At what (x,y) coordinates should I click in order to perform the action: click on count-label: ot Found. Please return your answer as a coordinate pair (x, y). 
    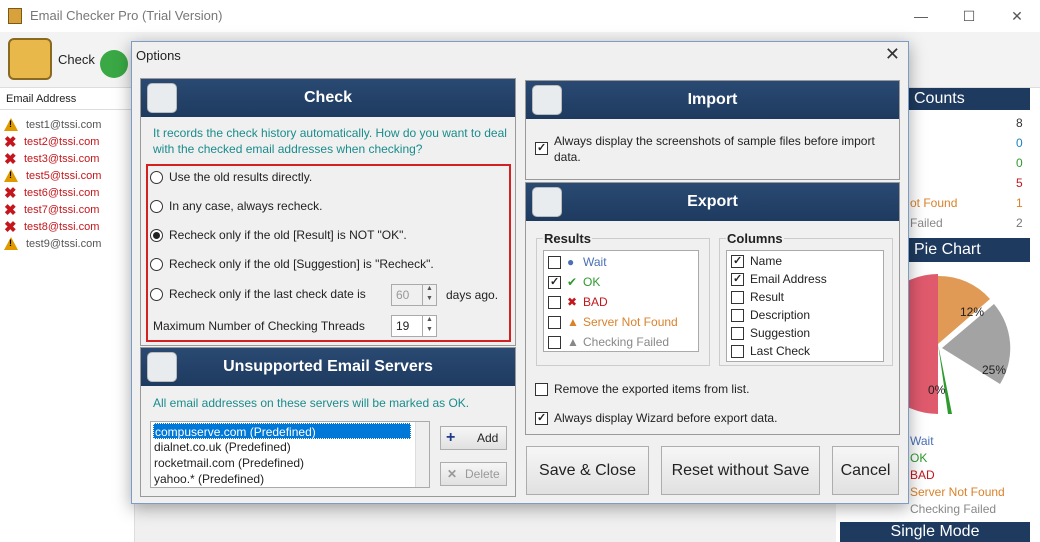
    Looking at the image, I should click on (934, 203).